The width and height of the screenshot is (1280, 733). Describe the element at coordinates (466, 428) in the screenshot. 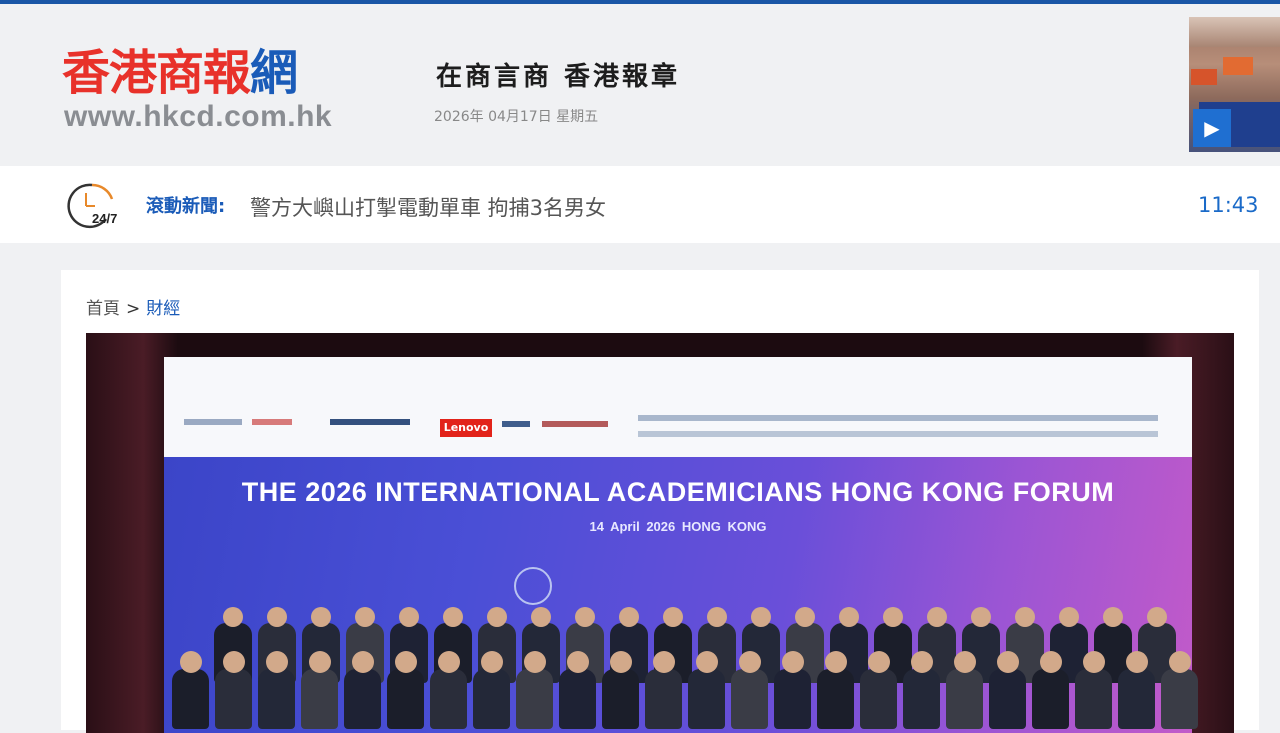

I see `lenovo-logo: Lenovo` at that location.